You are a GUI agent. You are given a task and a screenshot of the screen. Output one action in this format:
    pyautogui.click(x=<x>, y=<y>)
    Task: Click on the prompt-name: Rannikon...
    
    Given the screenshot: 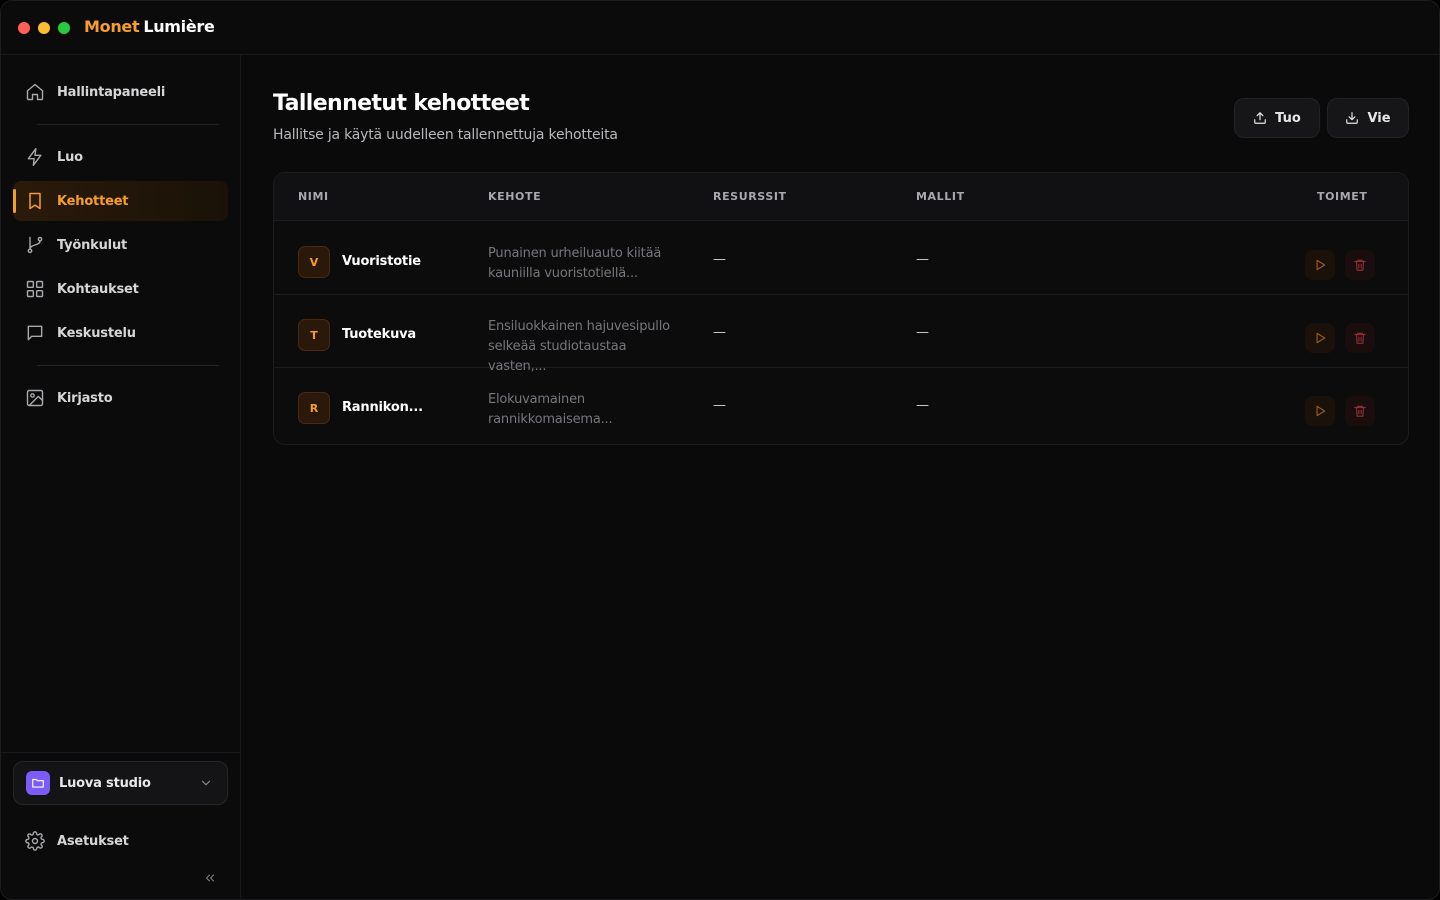 What is the action you would take?
    pyautogui.click(x=382, y=407)
    